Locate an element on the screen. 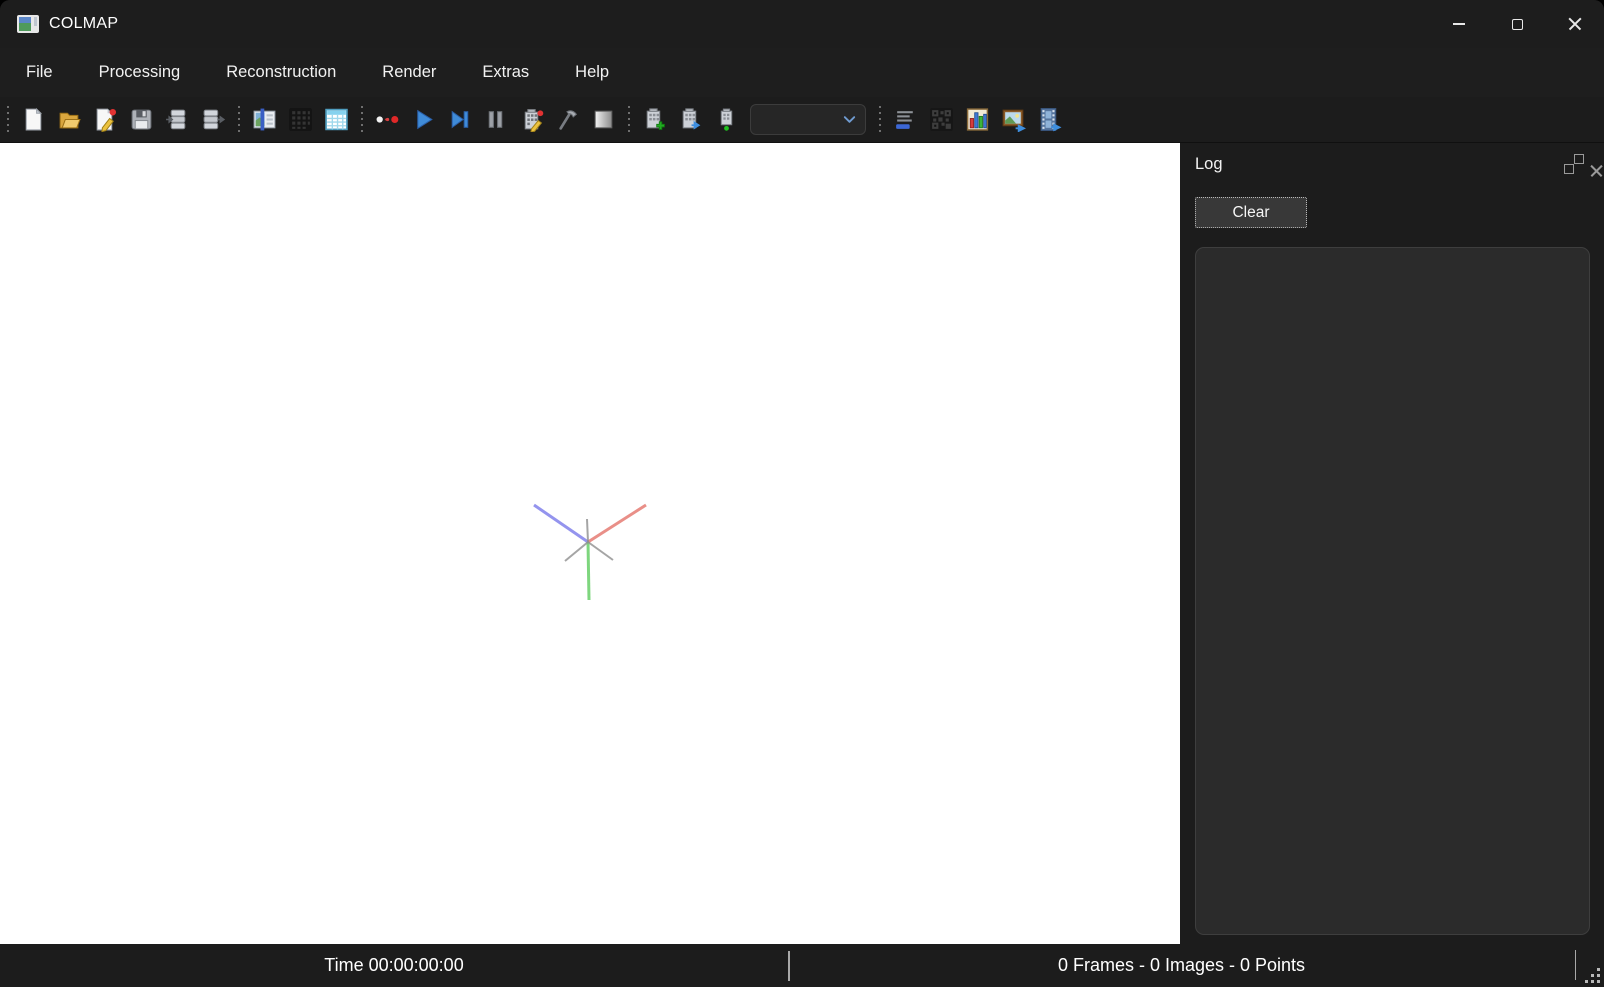 Image resolution: width=1604 pixels, height=987 pixels. render-options-button is located at coordinates (603, 120).